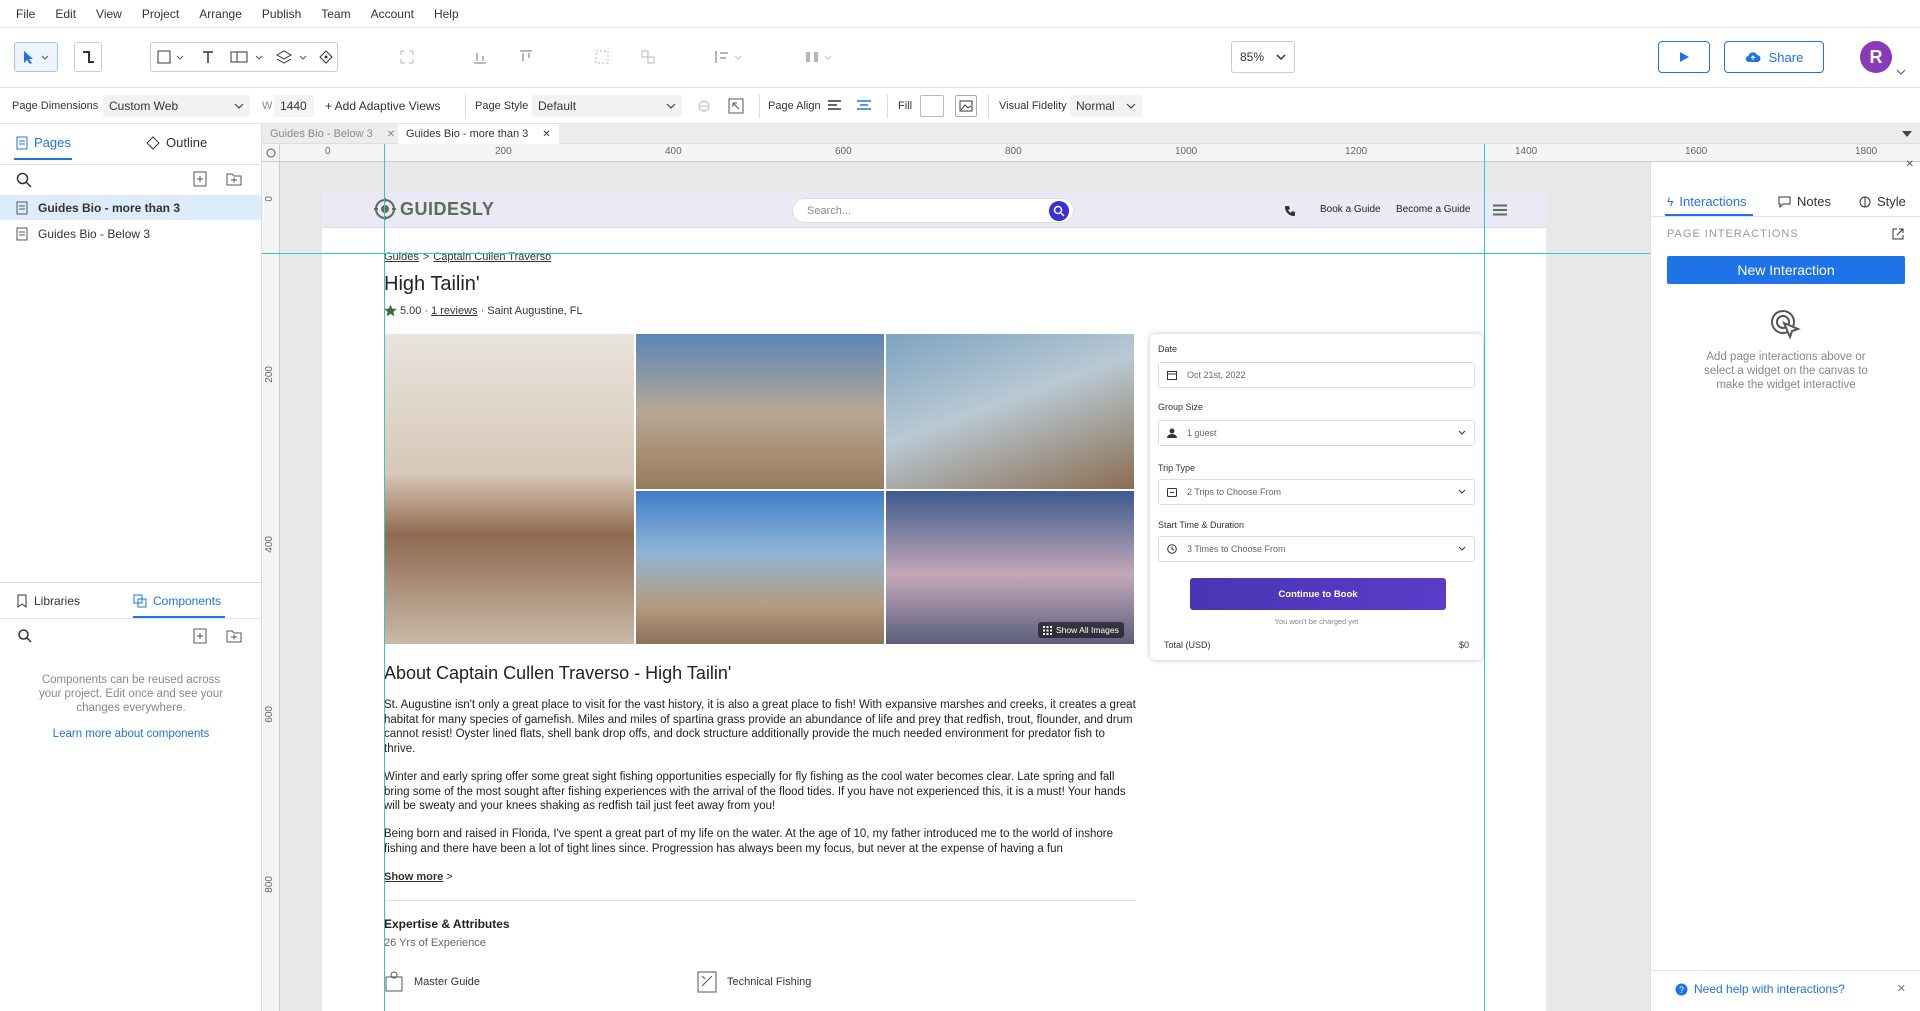 Image resolution: width=1920 pixels, height=1011 pixels. What do you see at coordinates (820, 57) in the screenshot?
I see `spacing-button` at bounding box center [820, 57].